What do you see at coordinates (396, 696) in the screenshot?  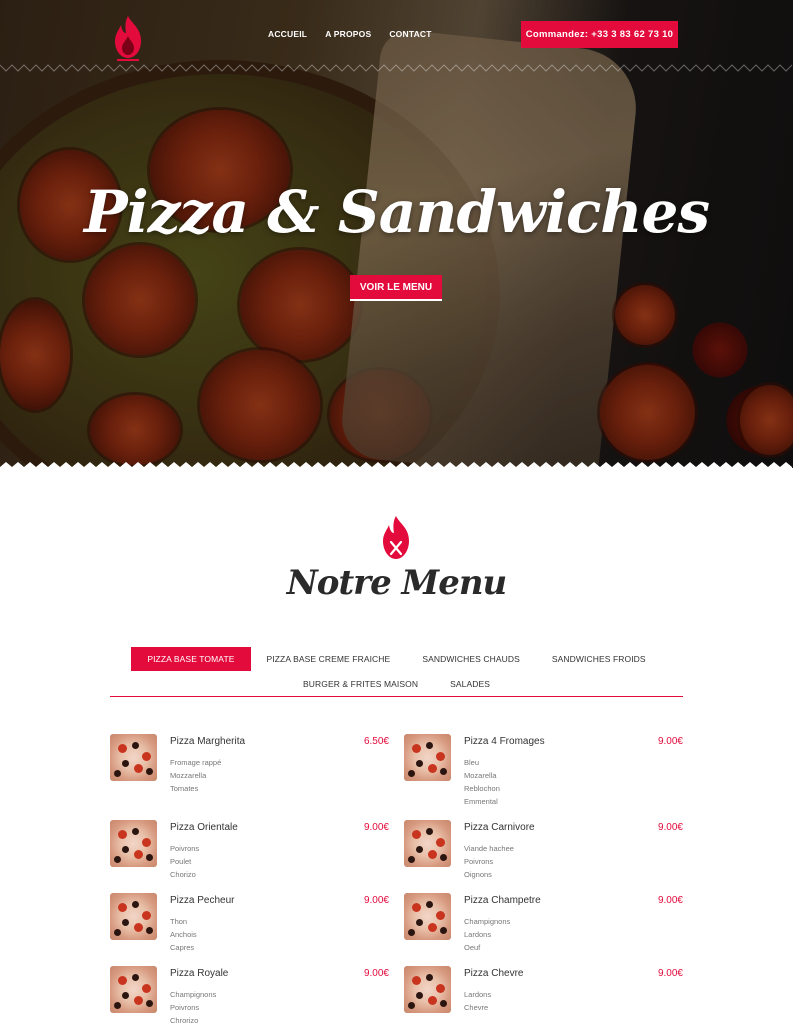 I see `tabs-divider` at bounding box center [396, 696].